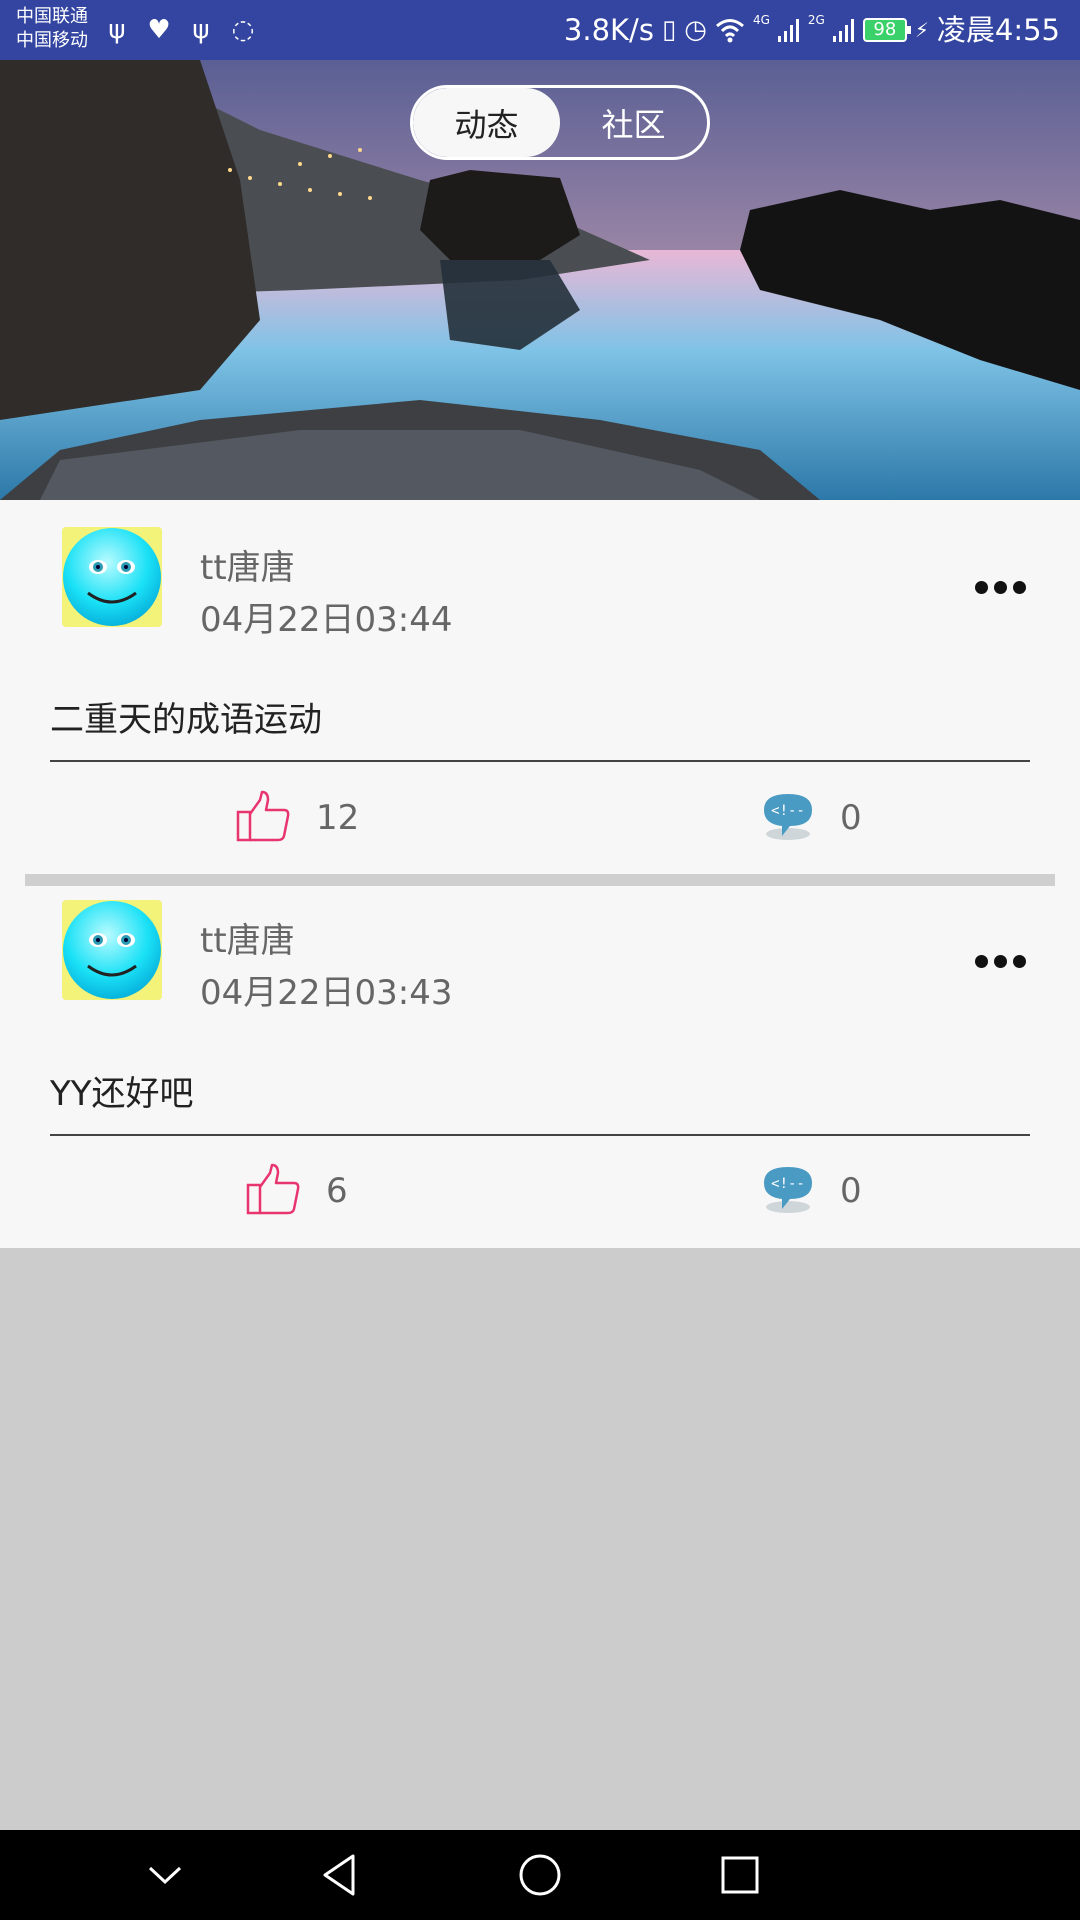  I want to click on signal-label-2g: 2G, so click(816, 20).